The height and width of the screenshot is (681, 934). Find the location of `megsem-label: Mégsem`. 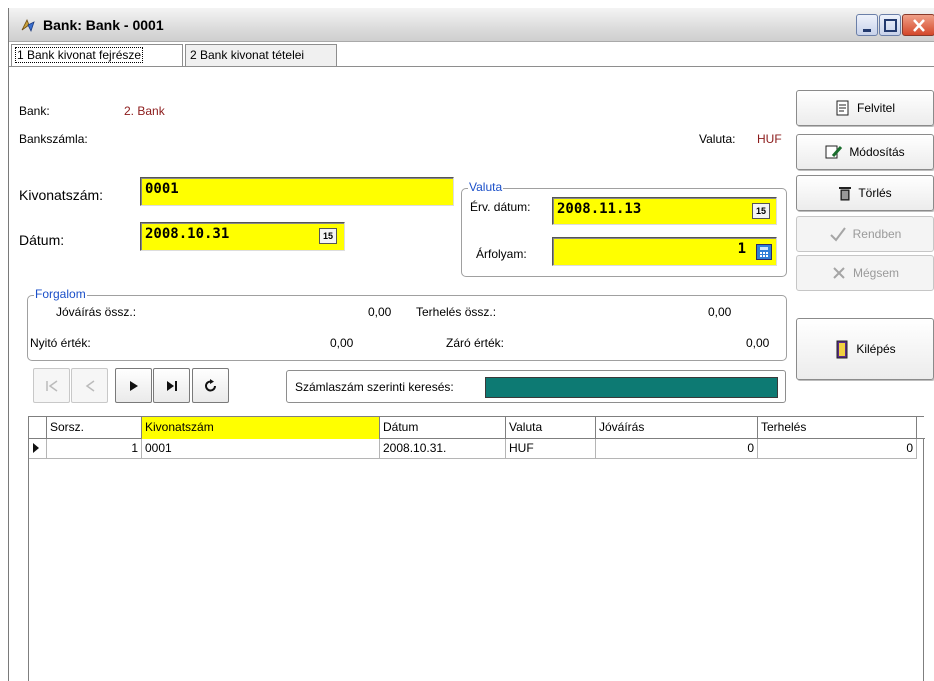

megsem-label: Mégsem is located at coordinates (875, 273).